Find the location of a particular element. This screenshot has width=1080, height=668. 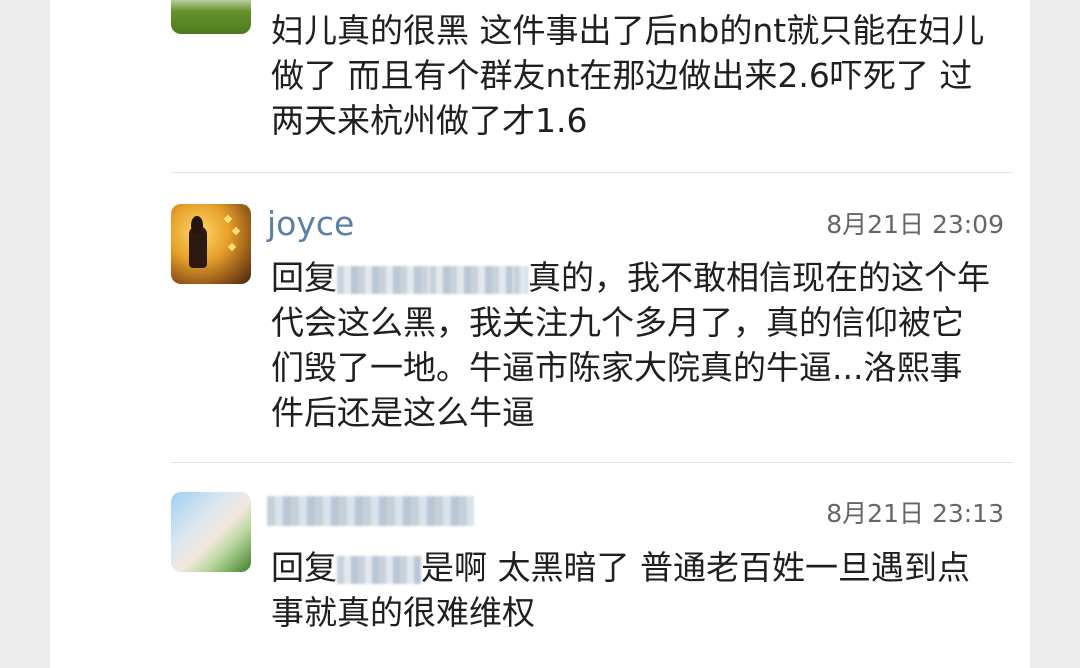

timestamp: 8月21日 23:13 is located at coordinates (915, 513).